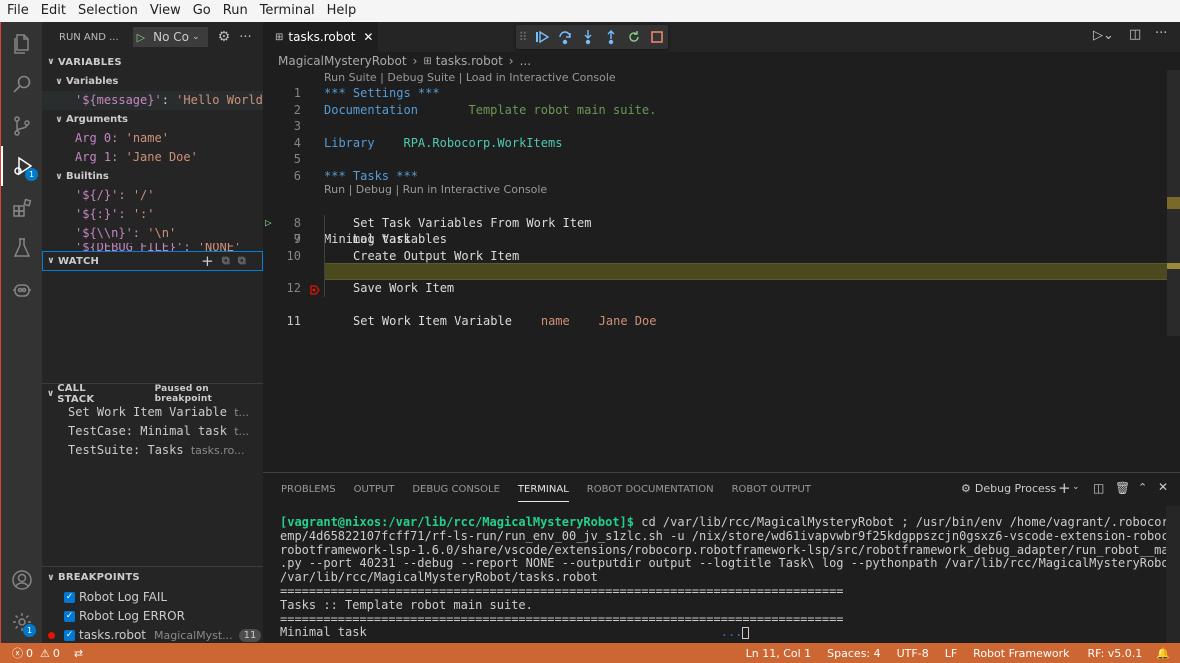 The height and width of the screenshot is (663, 1180). I want to click on explorer-icon, so click(22, 44).